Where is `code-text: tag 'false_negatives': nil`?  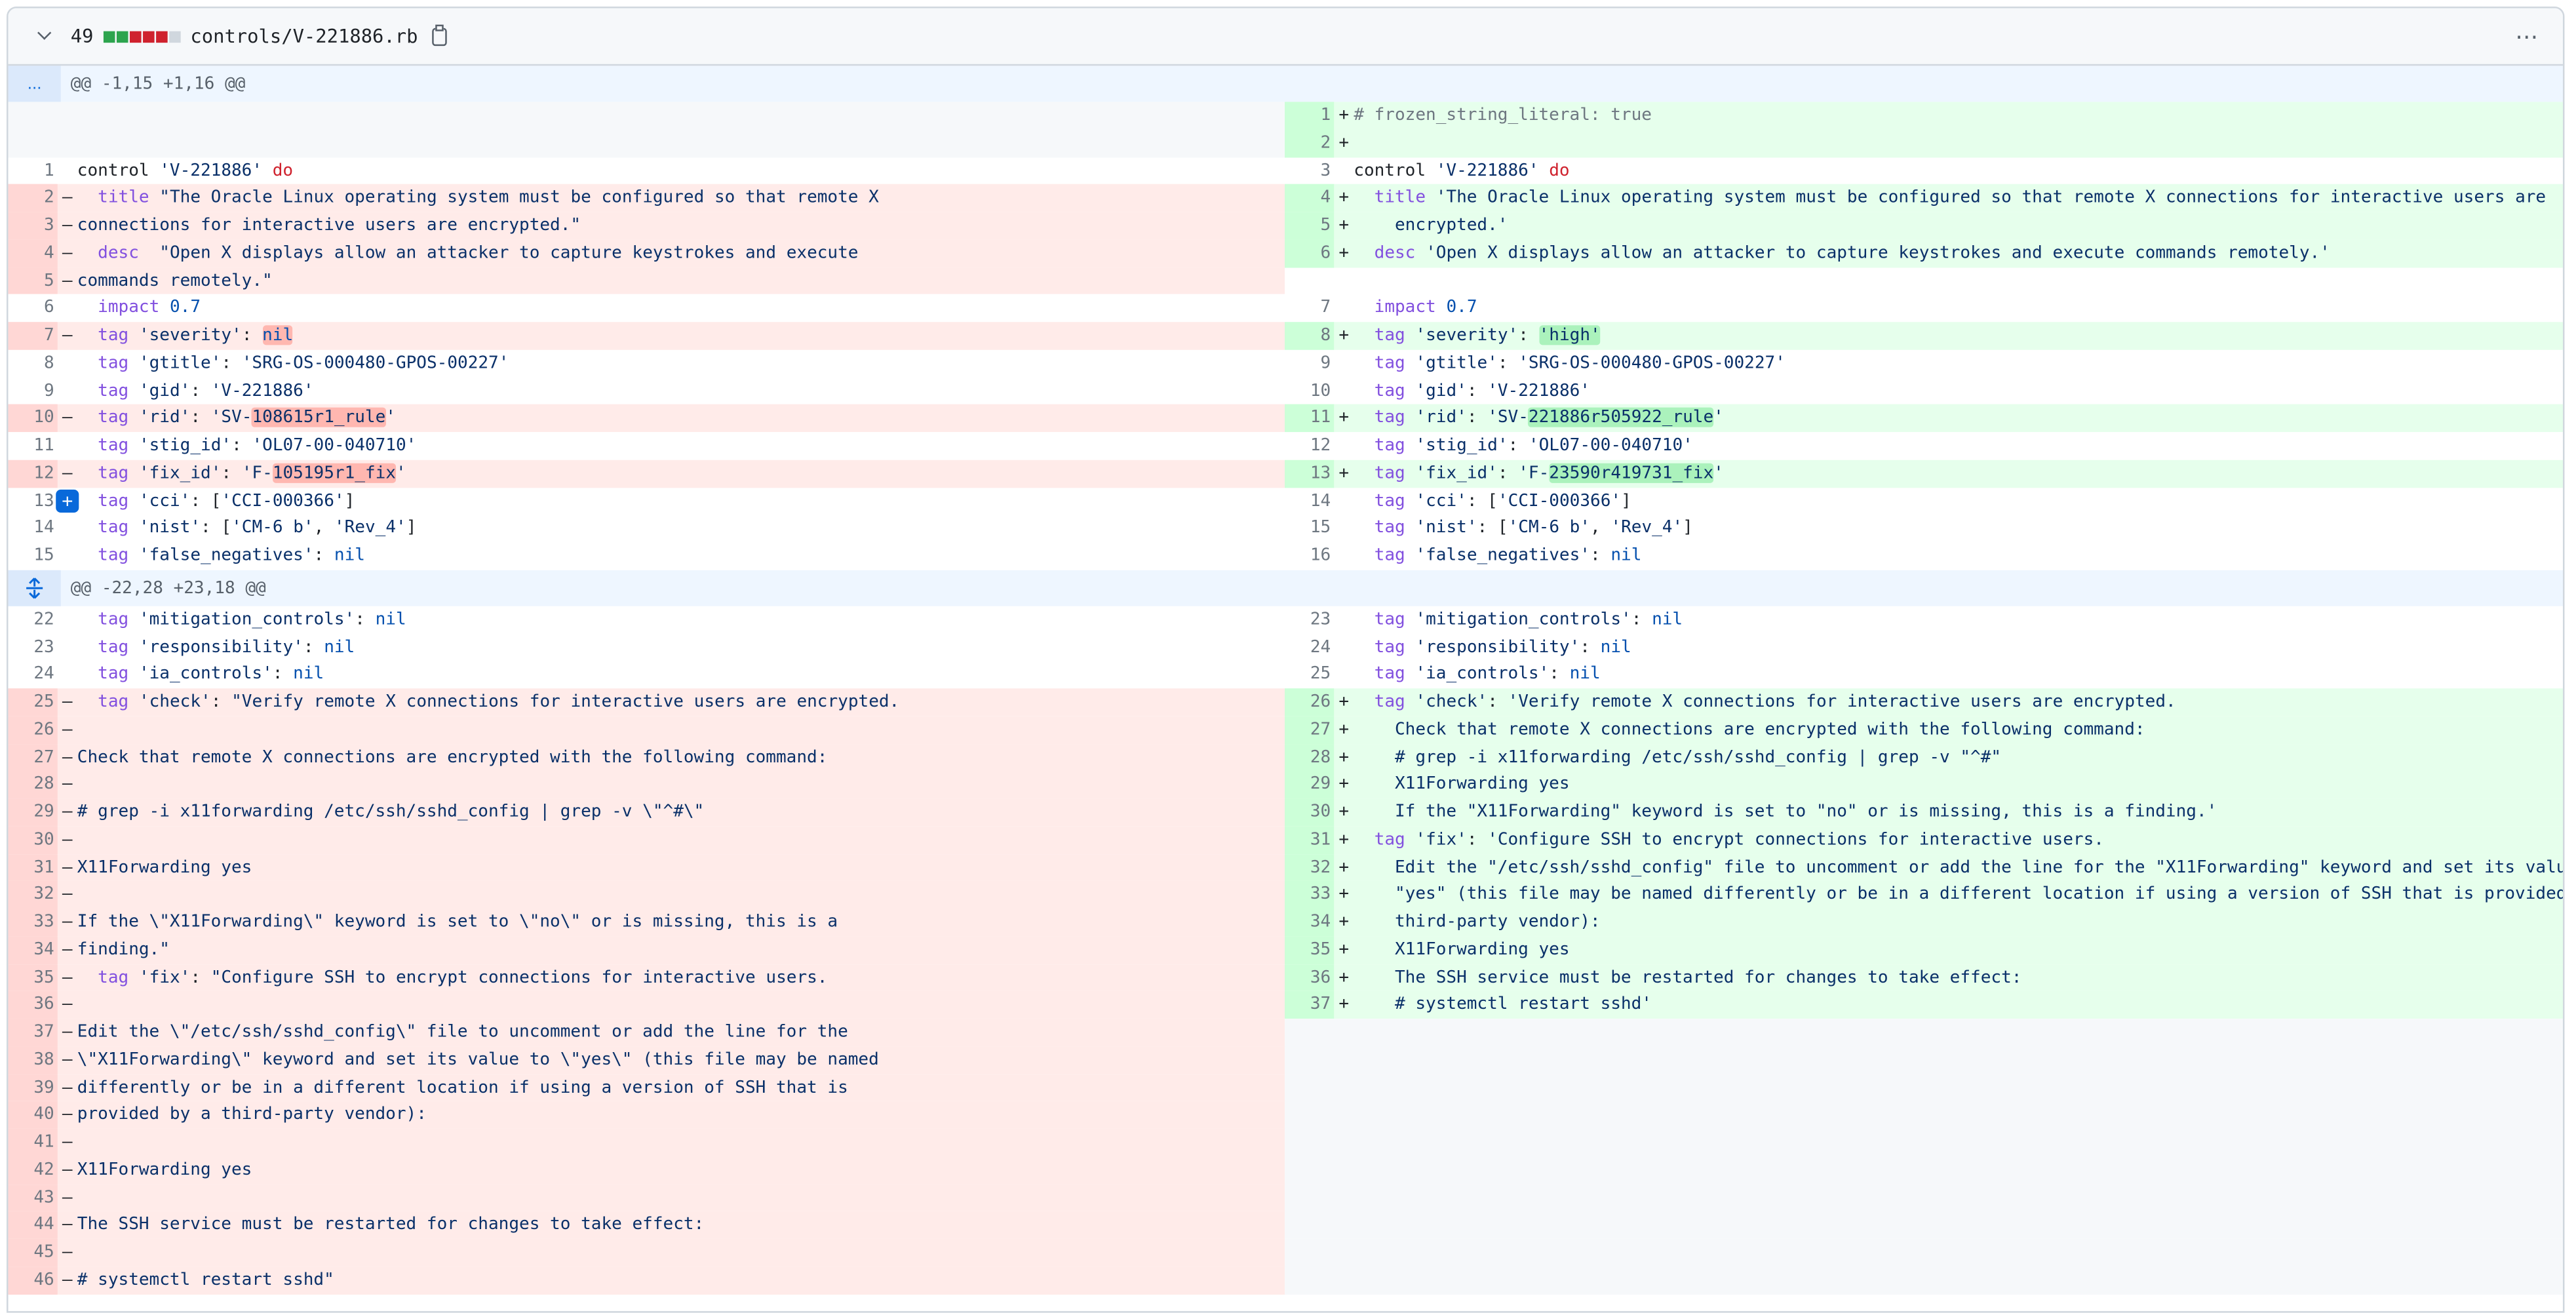 code-text: tag 'false_negatives': nil is located at coordinates (1508, 555).